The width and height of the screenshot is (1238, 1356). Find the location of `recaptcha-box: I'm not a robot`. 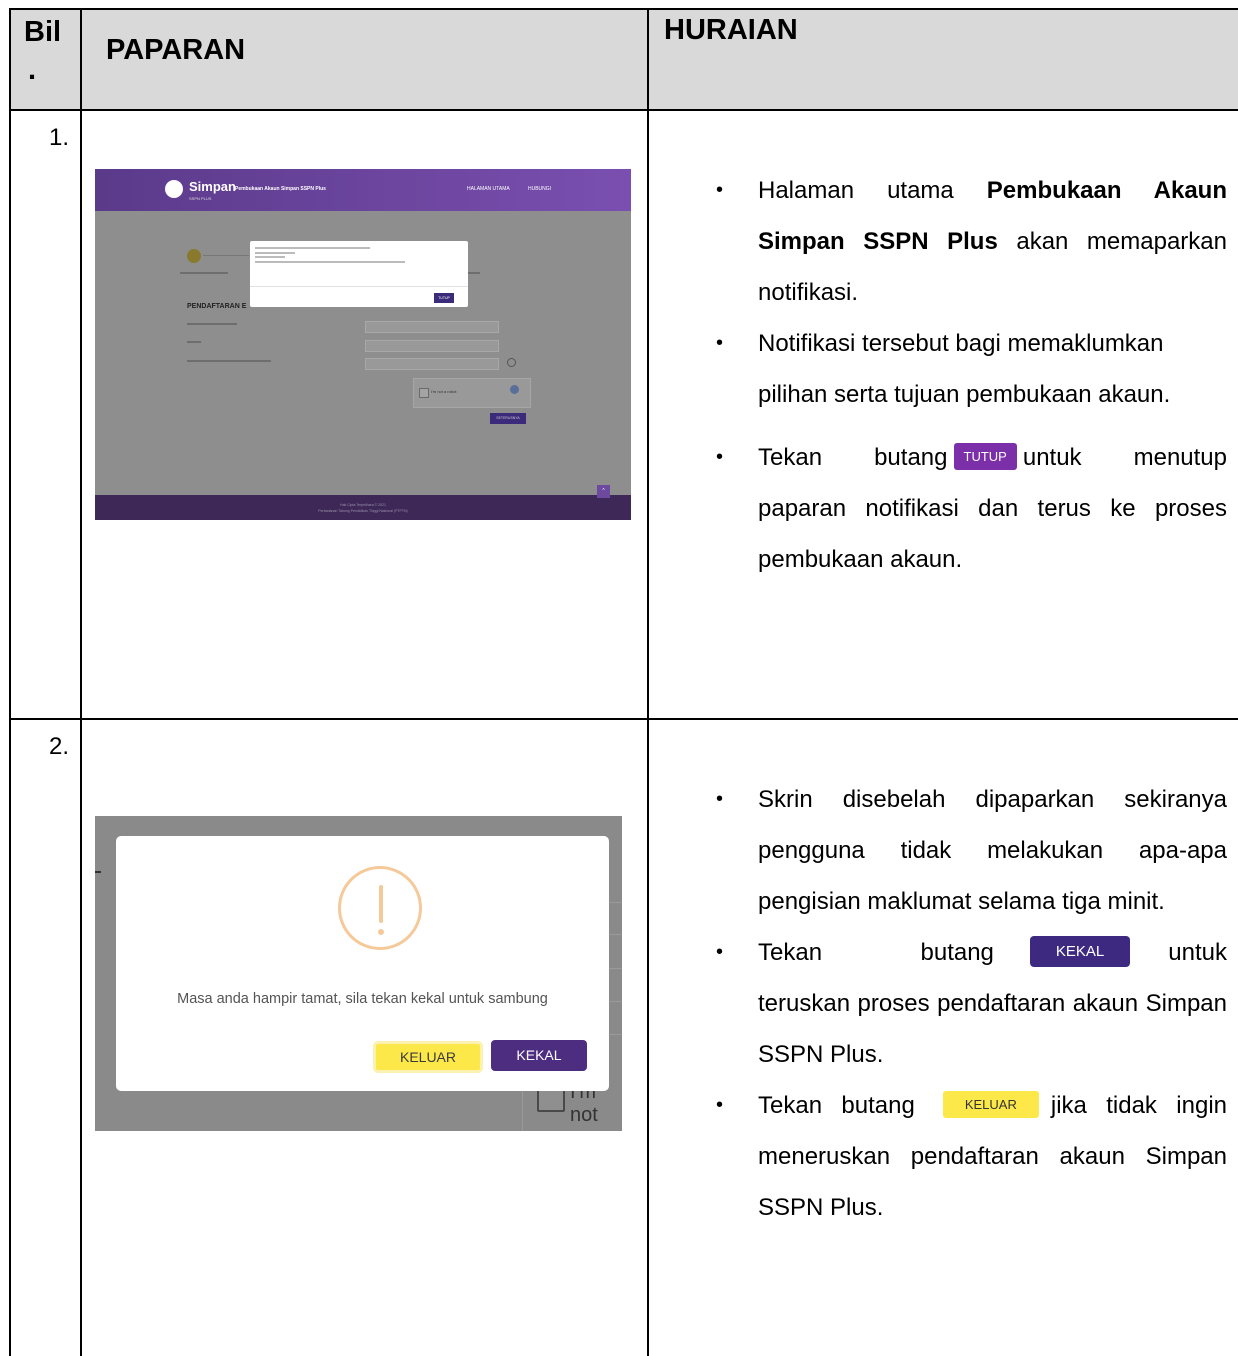

recaptcha-box: I'm not a robot is located at coordinates (472, 393).